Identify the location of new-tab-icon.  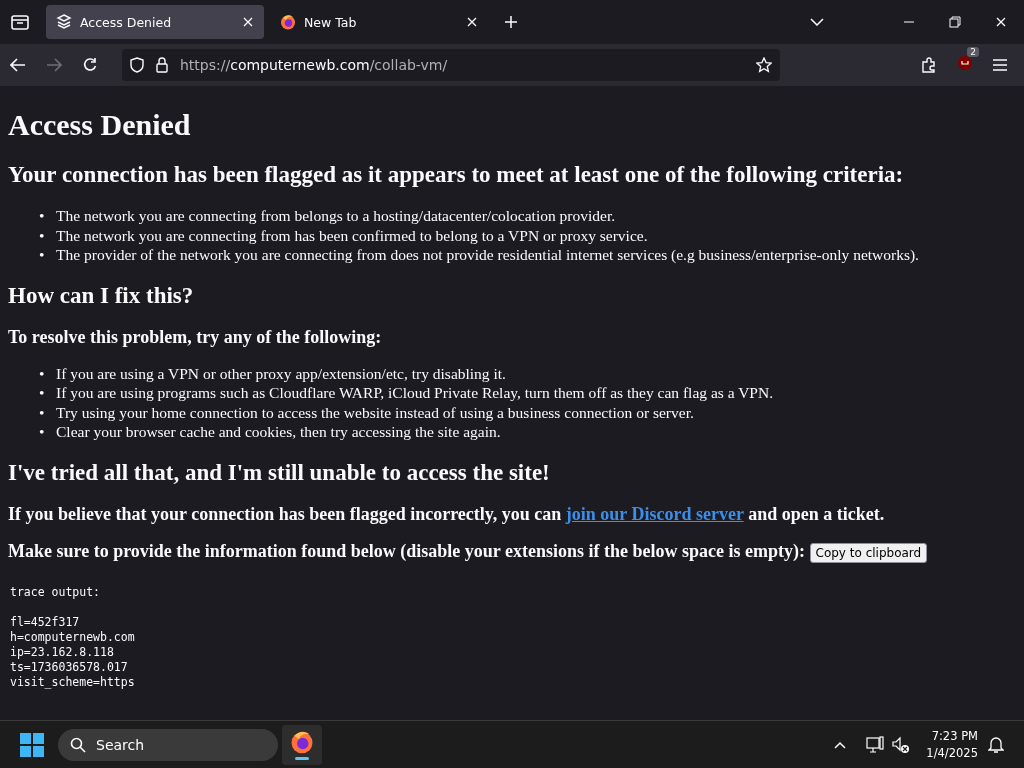
(511, 22).